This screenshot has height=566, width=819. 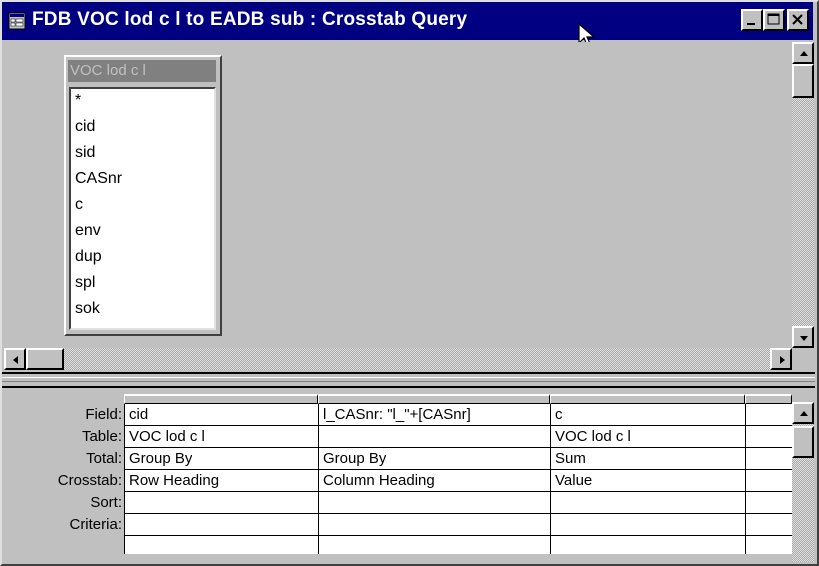 What do you see at coordinates (142, 208) in the screenshot?
I see `field-list: * cid sid CASnr c env dup spl sok` at bounding box center [142, 208].